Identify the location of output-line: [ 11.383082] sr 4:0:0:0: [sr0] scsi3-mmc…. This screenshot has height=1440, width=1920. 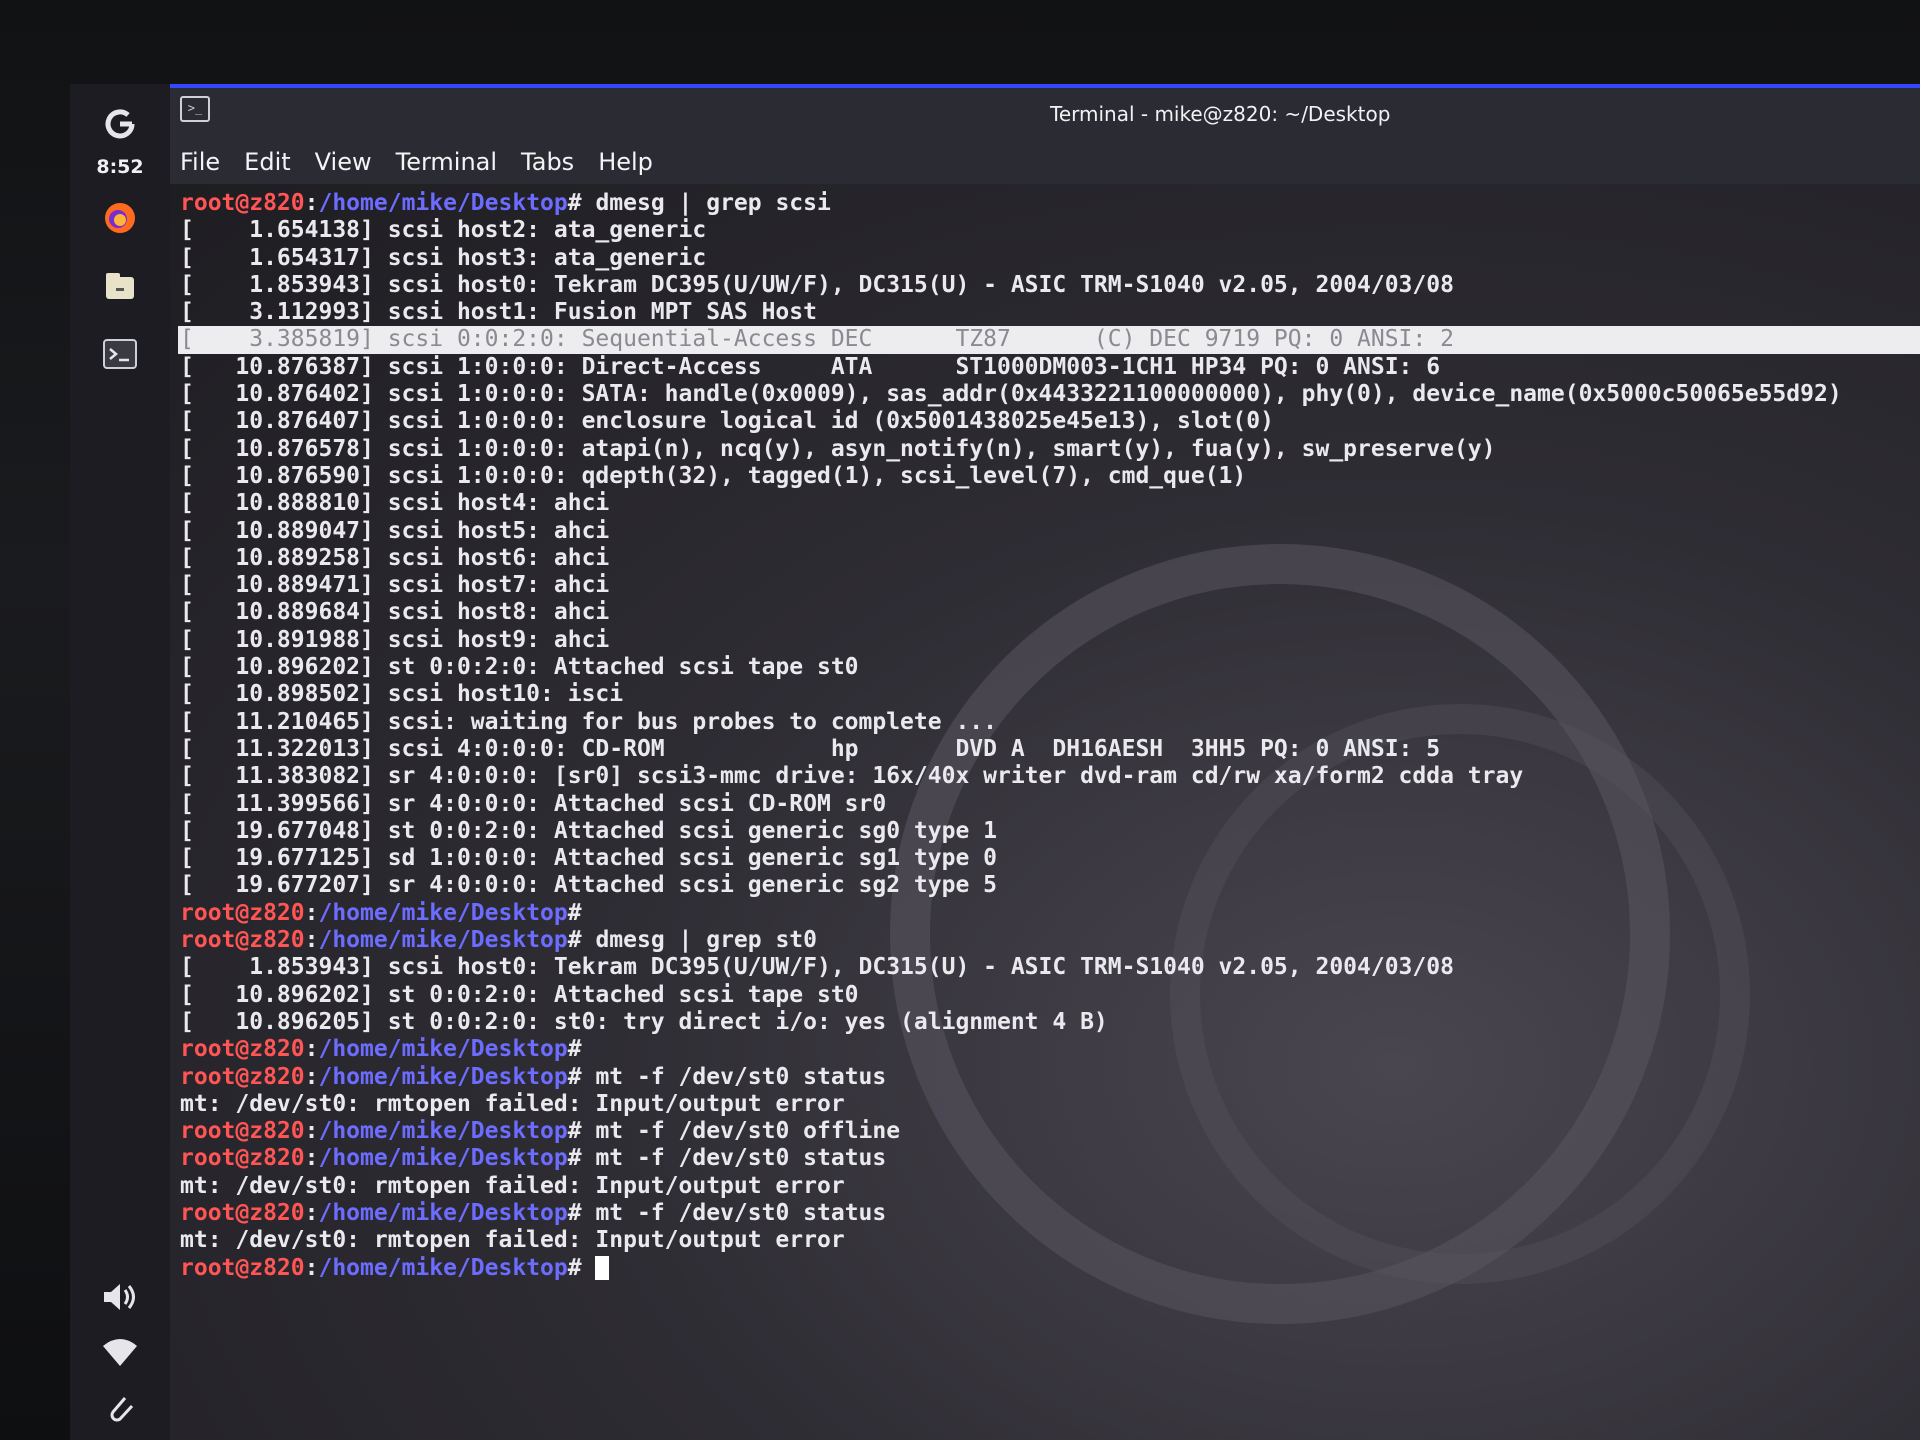
(852, 776).